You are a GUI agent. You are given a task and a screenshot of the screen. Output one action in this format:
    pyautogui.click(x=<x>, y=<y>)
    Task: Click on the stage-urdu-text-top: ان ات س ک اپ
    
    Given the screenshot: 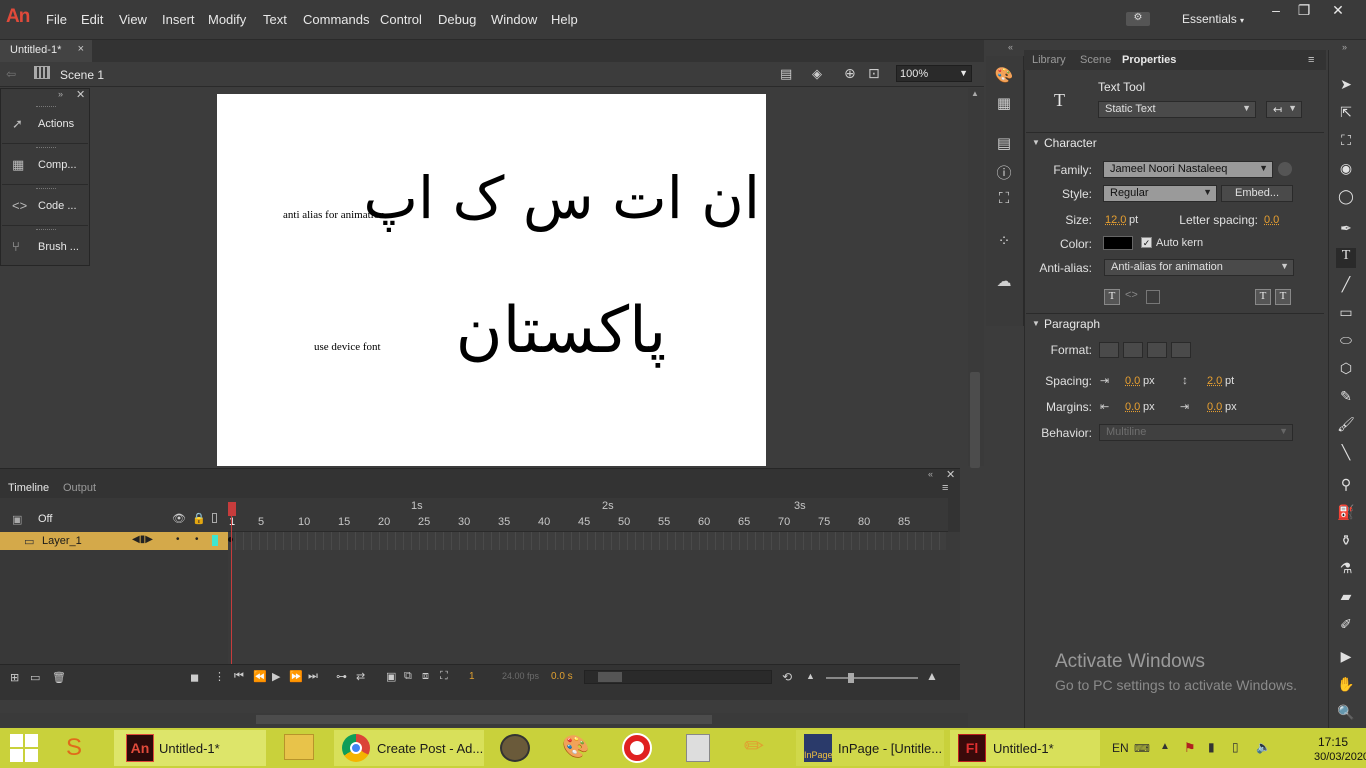 What is the action you would take?
    pyautogui.click(x=561, y=198)
    